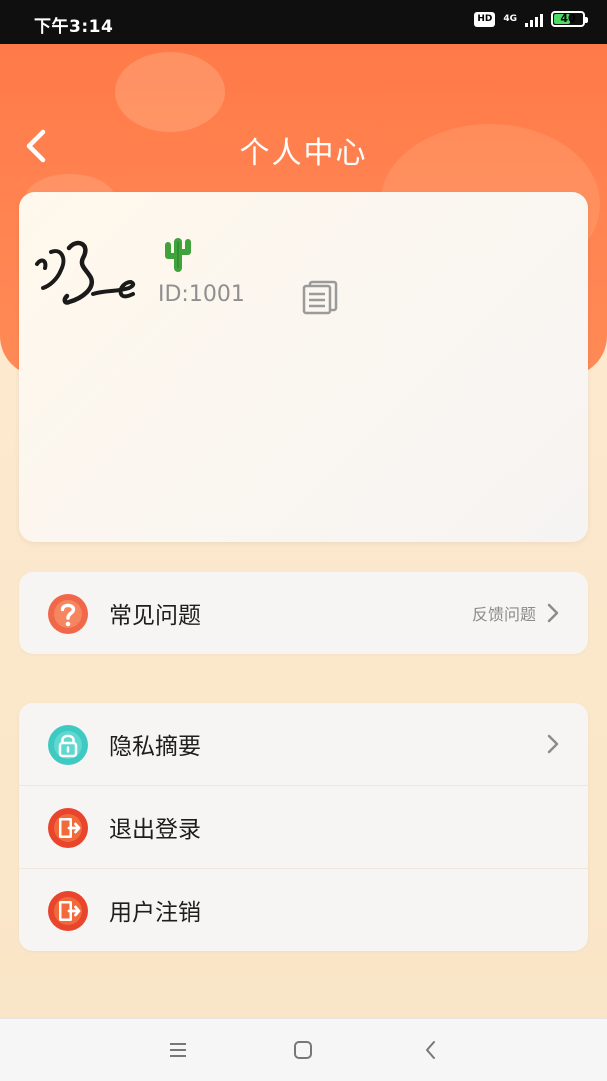 The height and width of the screenshot is (1081, 607). What do you see at coordinates (510, 18) in the screenshot?
I see `network-type: 4G` at bounding box center [510, 18].